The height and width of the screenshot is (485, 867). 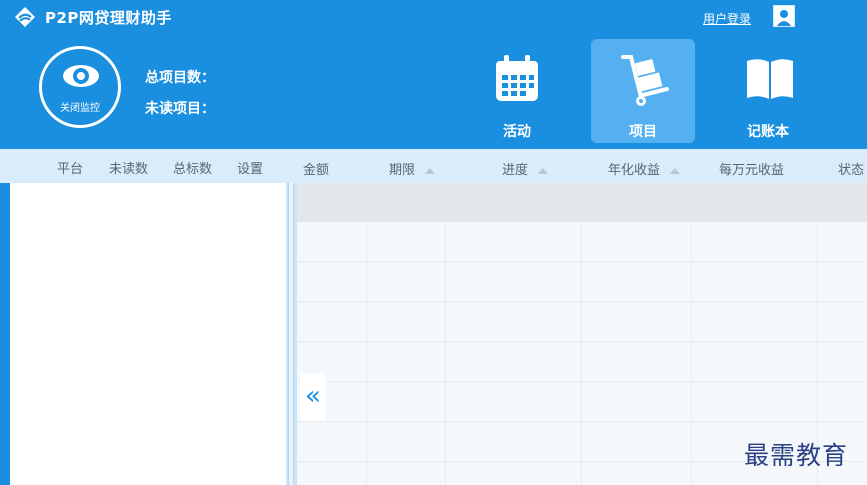 What do you see at coordinates (291, 334) in the screenshot?
I see `panel-splitter` at bounding box center [291, 334].